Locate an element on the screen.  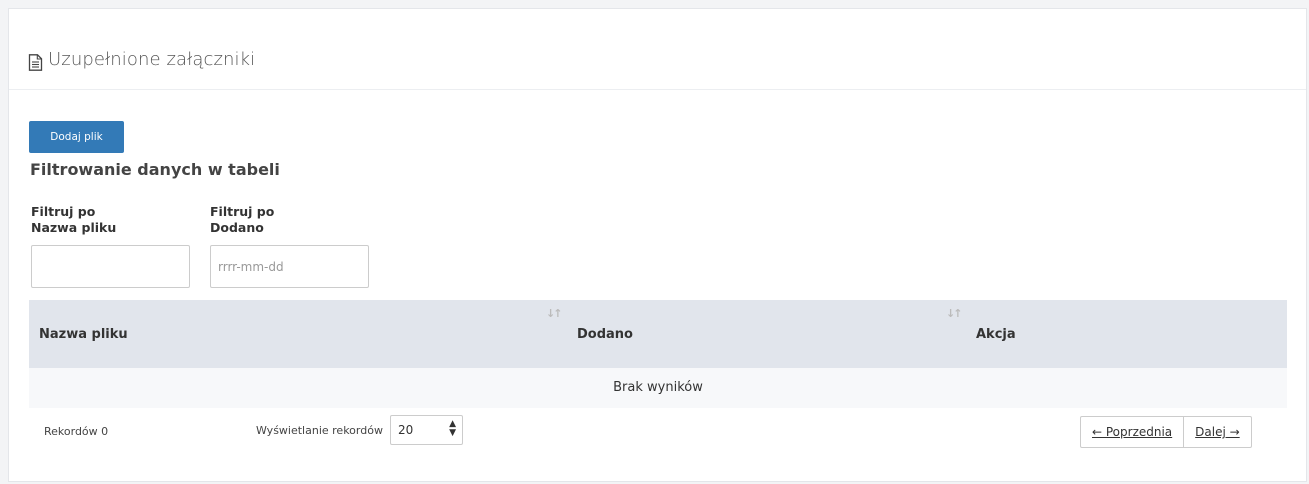
column-header-label: Dodano is located at coordinates (605, 334).